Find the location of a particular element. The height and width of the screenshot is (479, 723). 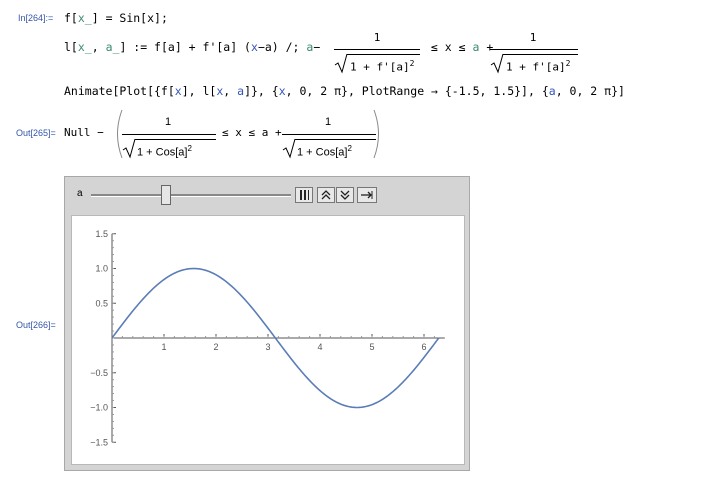

arrow-right-icon is located at coordinates (367, 195).